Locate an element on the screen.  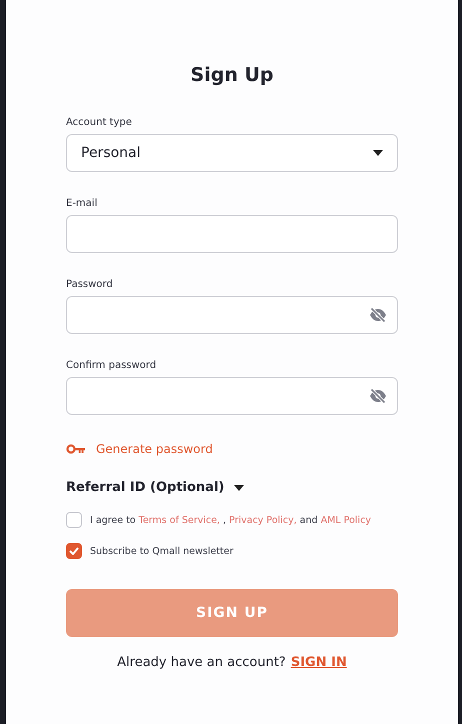
account-type-dropdown: Personal is located at coordinates (232, 153).